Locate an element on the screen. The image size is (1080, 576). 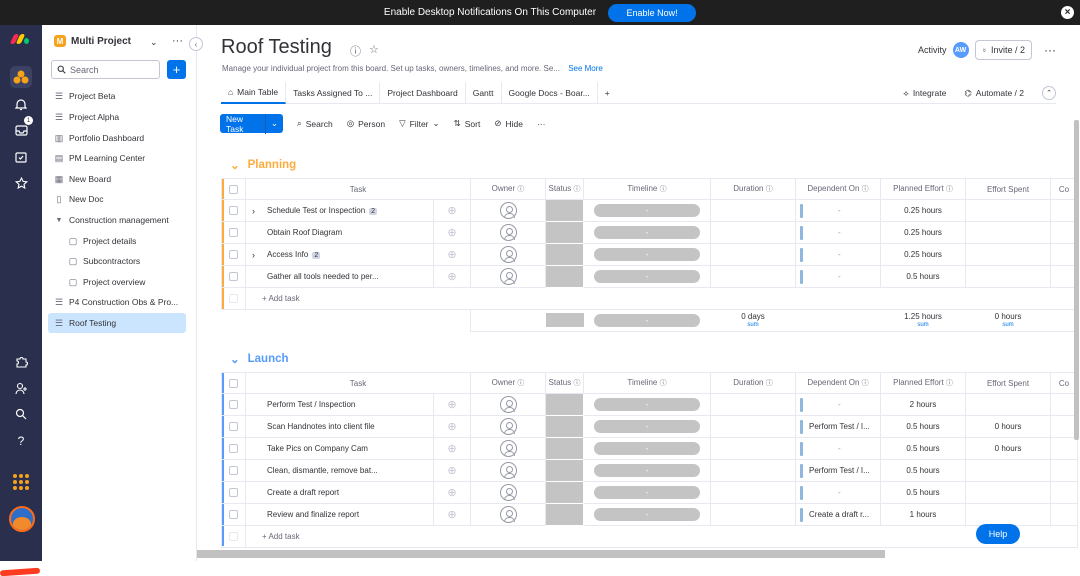
help-button: Help is located at coordinates (998, 534).